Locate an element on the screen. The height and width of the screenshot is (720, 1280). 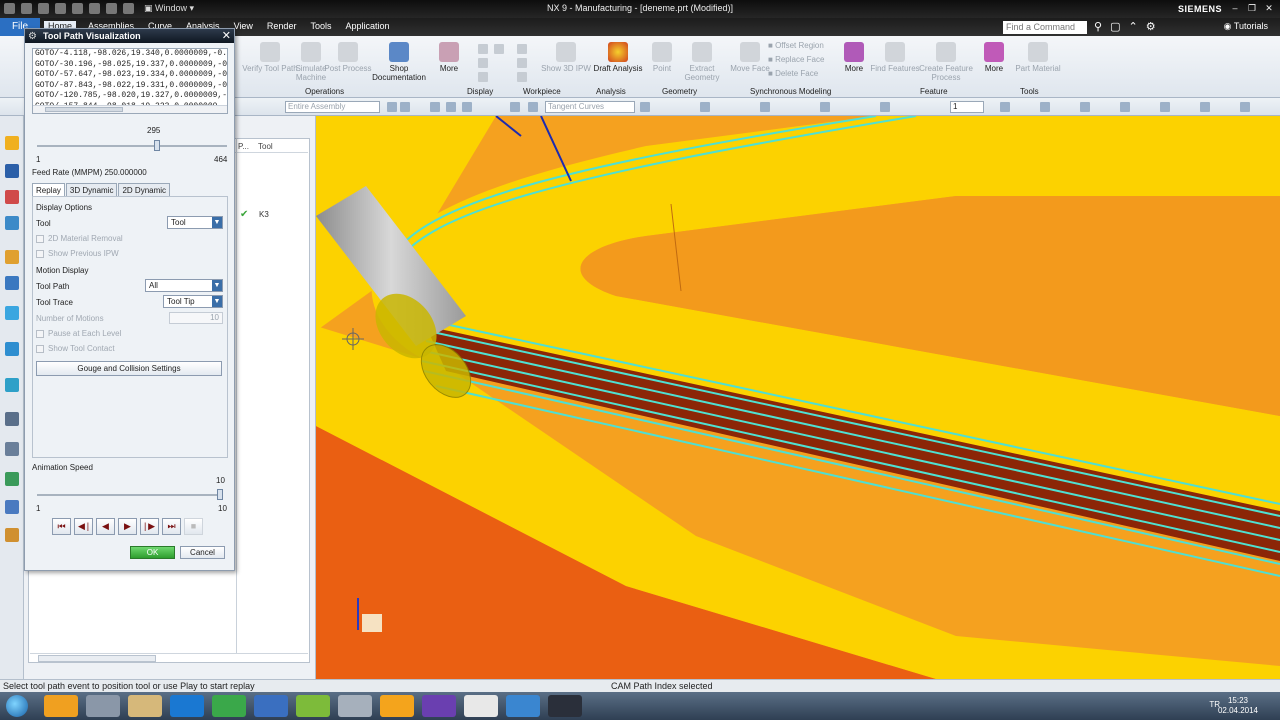
hd3d-tools-icon is located at coordinates (12, 283).